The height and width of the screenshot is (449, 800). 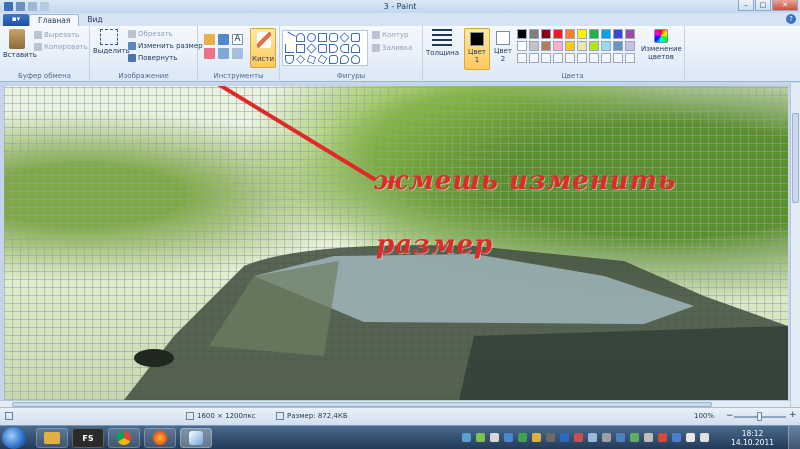 What do you see at coordinates (355, 59) in the screenshot?
I see `heart-shape-icon` at bounding box center [355, 59].